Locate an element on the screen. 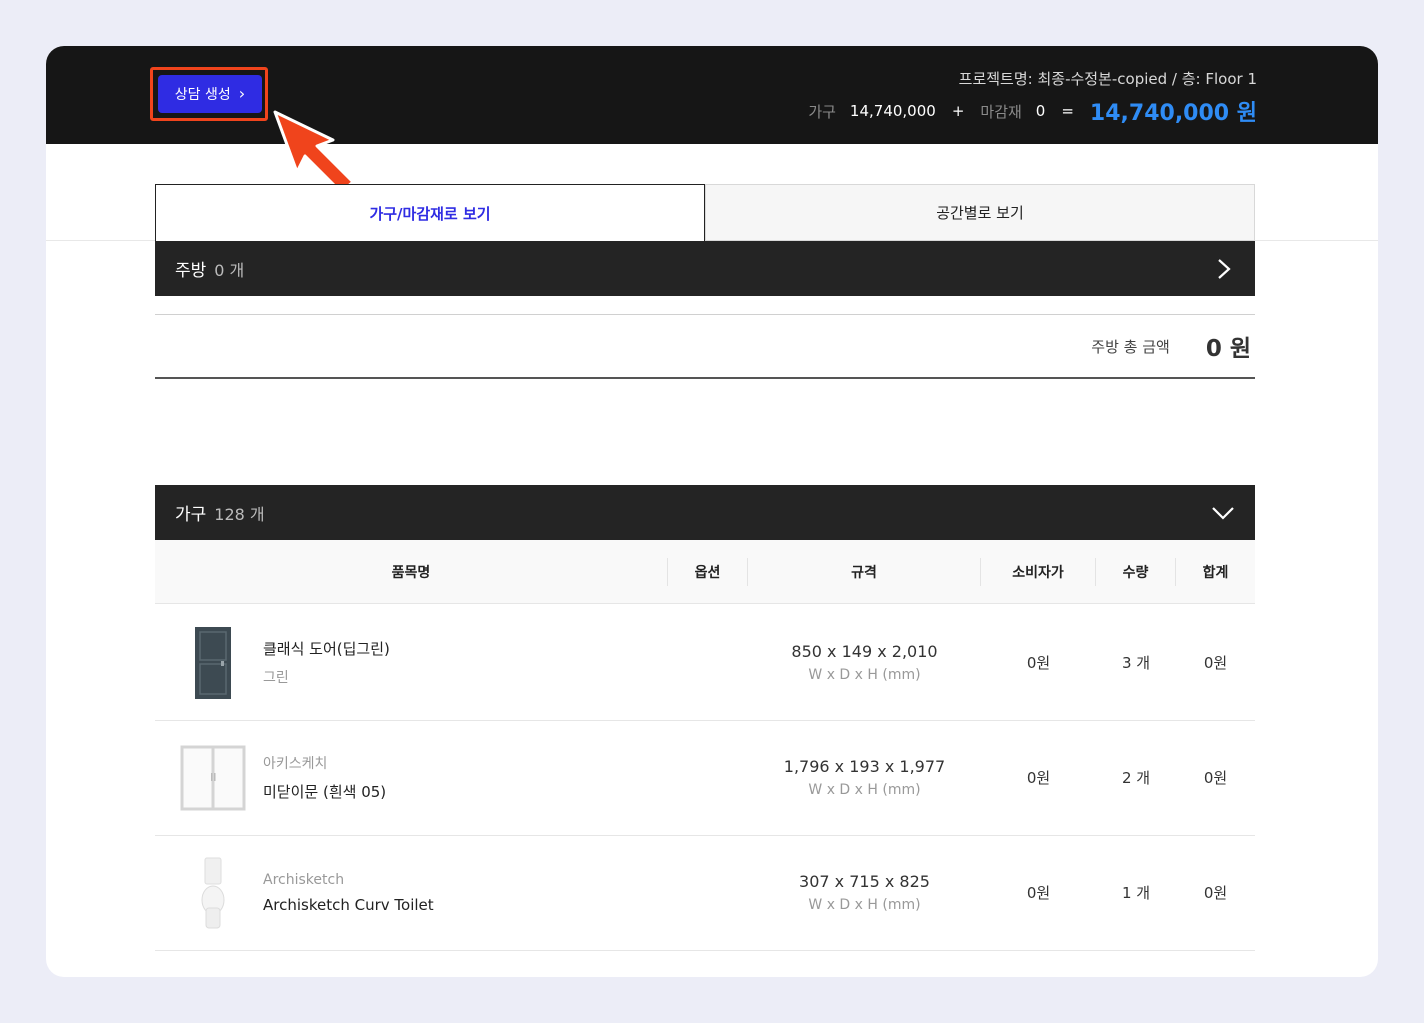 The width and height of the screenshot is (1424, 1023). quantity: 1 개 is located at coordinates (1136, 893).